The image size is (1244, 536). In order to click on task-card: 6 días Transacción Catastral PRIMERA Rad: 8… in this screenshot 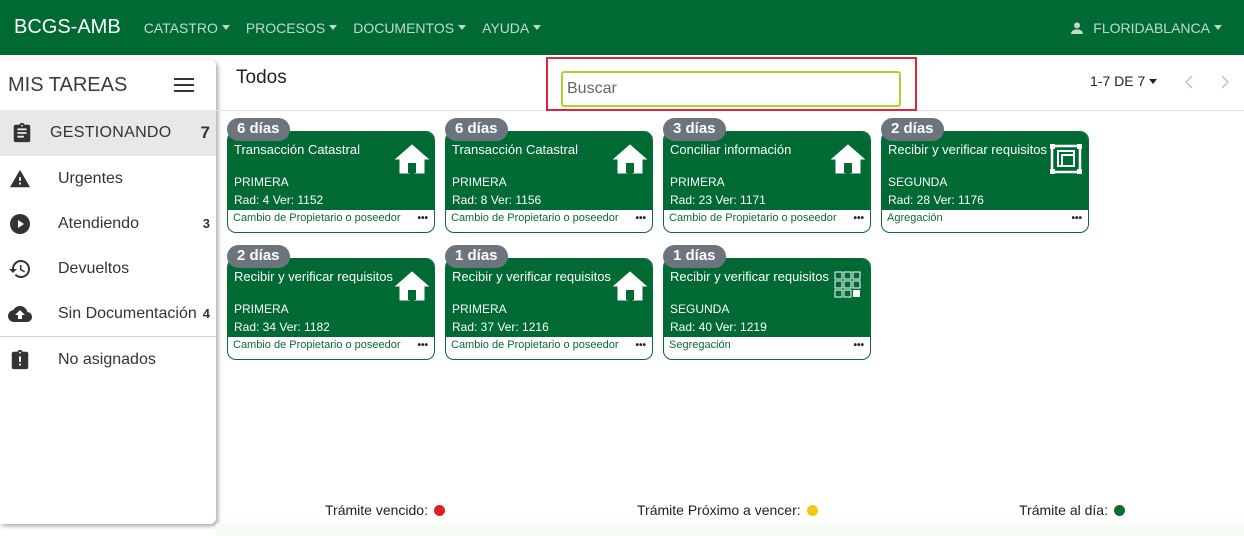, I will do `click(549, 175)`.